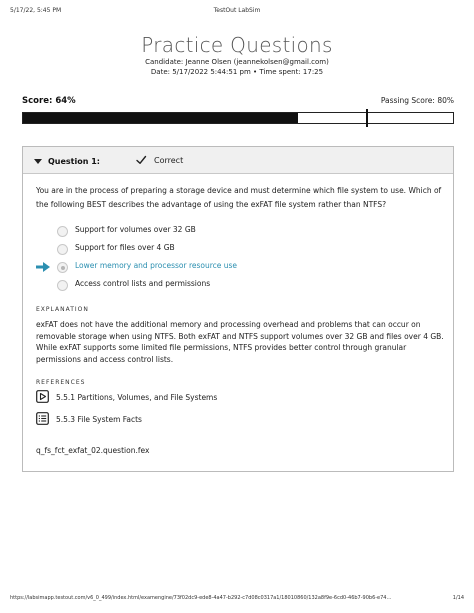 The width and height of the screenshot is (474, 613). I want to click on question-file-name: q_fs_fct_exfat_02.question.fex, so click(93, 450).